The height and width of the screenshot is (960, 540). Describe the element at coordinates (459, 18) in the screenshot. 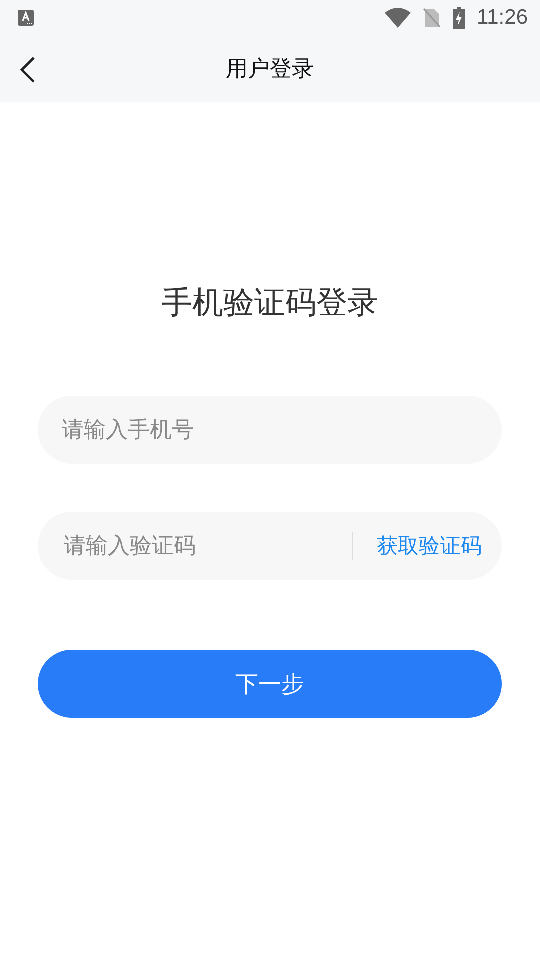

I see `battery-charging-icon` at that location.